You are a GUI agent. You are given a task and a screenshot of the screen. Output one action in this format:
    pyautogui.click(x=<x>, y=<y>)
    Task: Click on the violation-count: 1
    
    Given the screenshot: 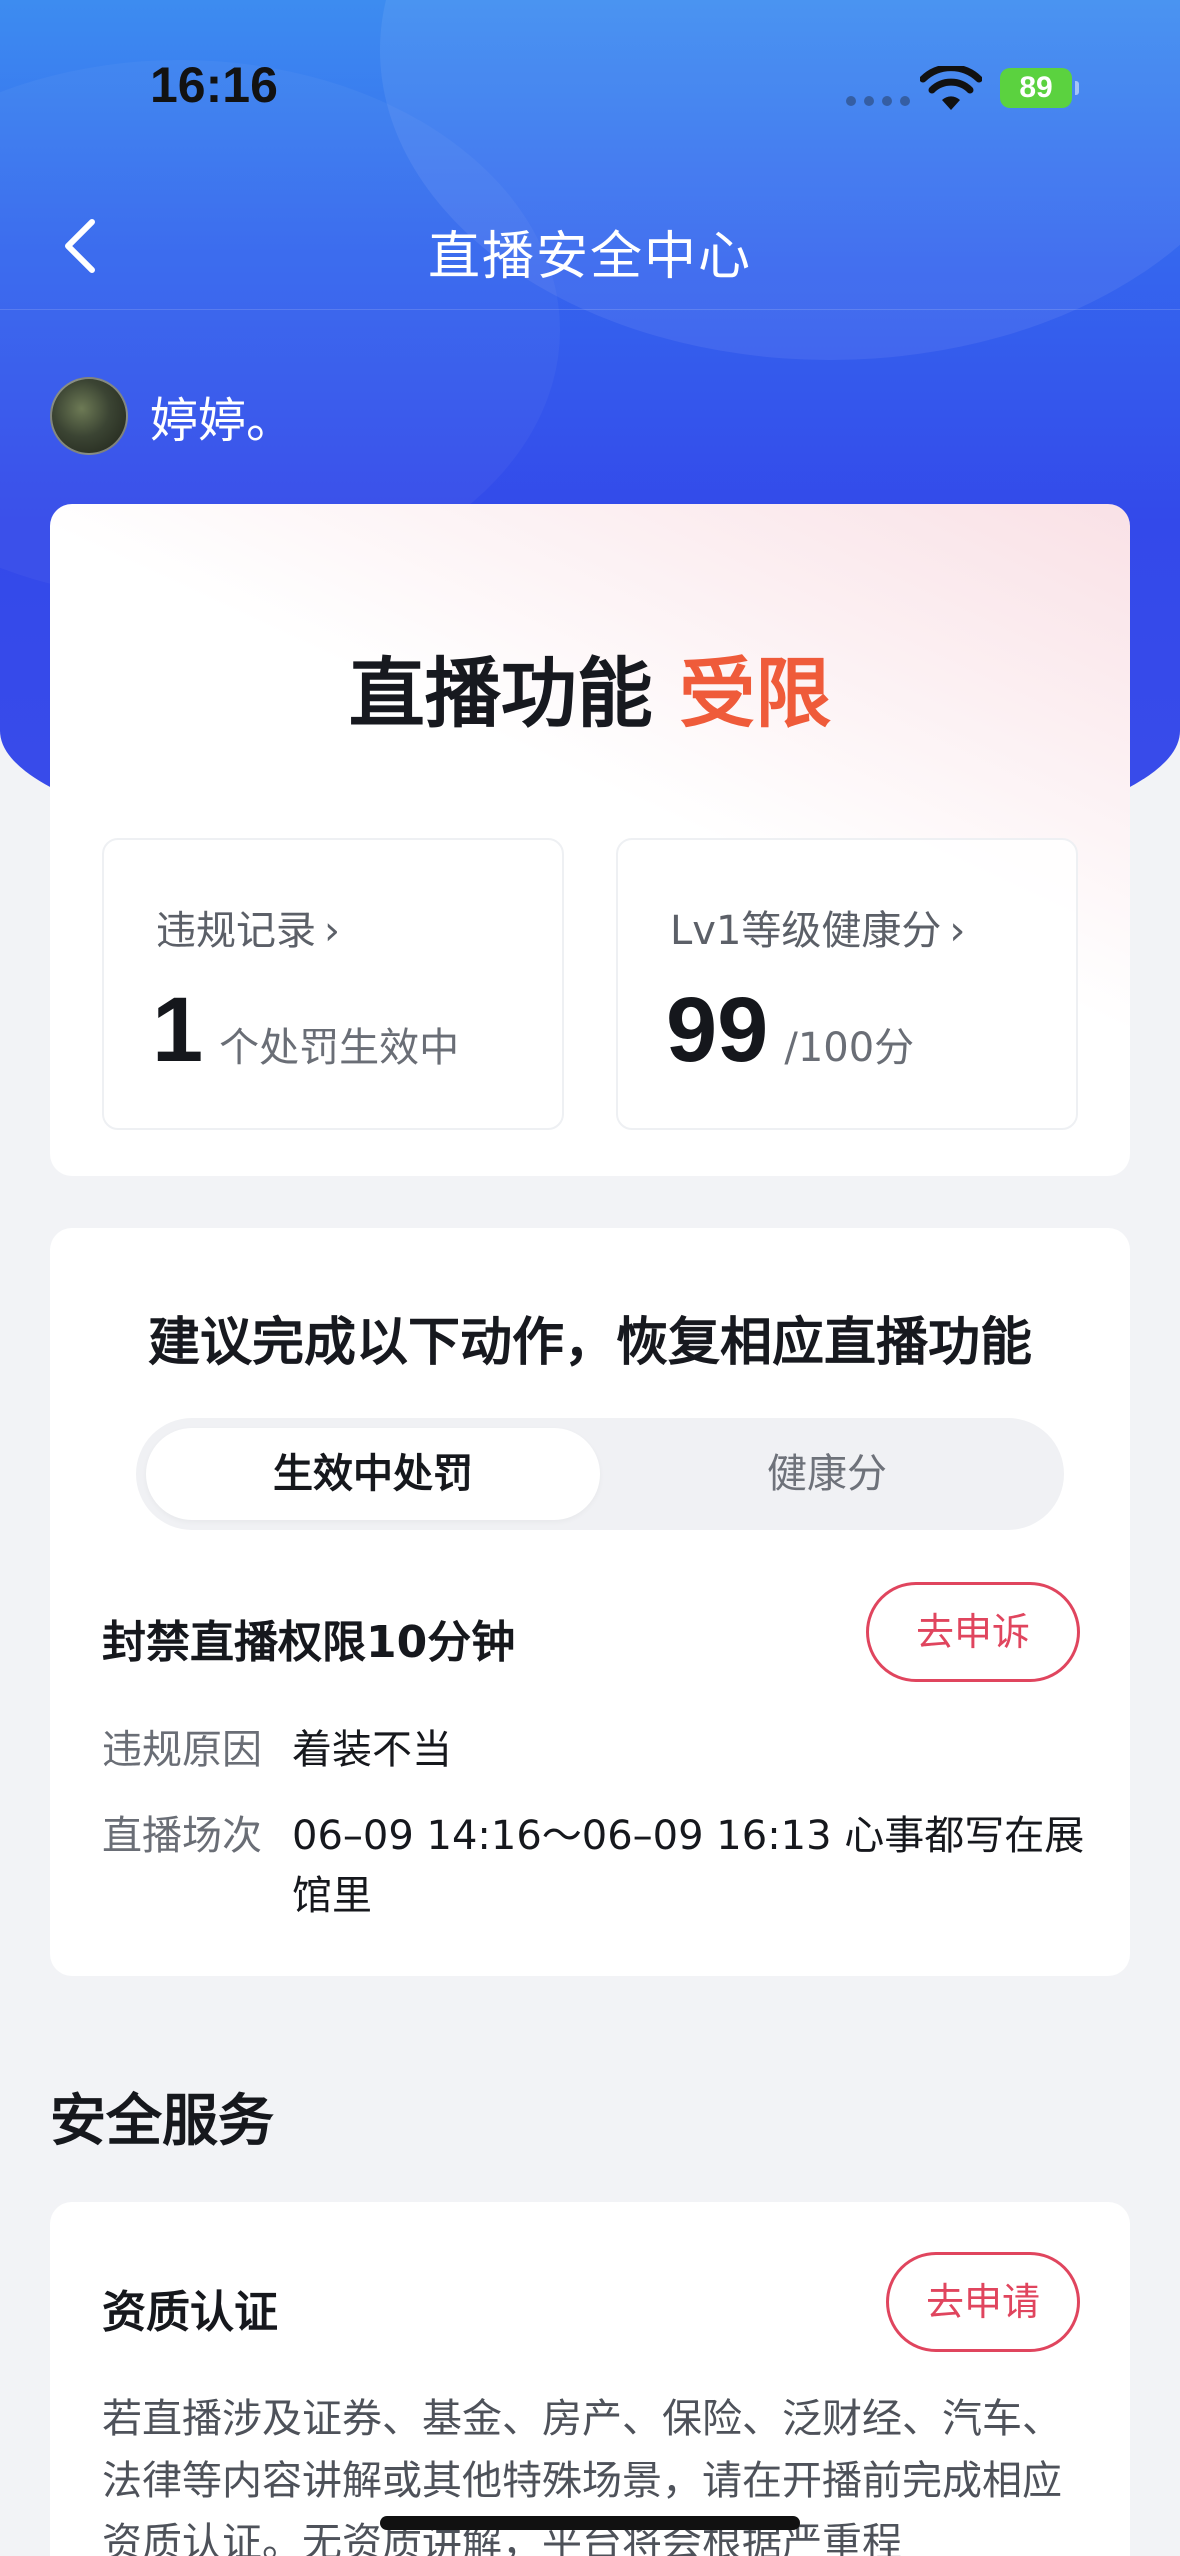 What is the action you would take?
    pyautogui.click(x=178, y=1030)
    